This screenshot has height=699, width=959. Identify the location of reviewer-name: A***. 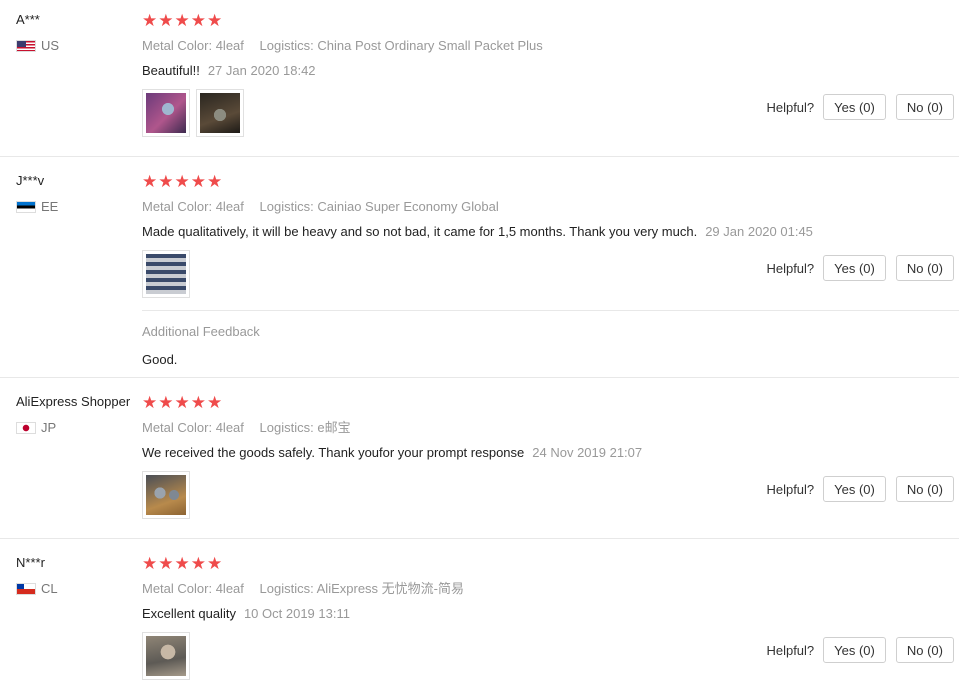
(28, 19).